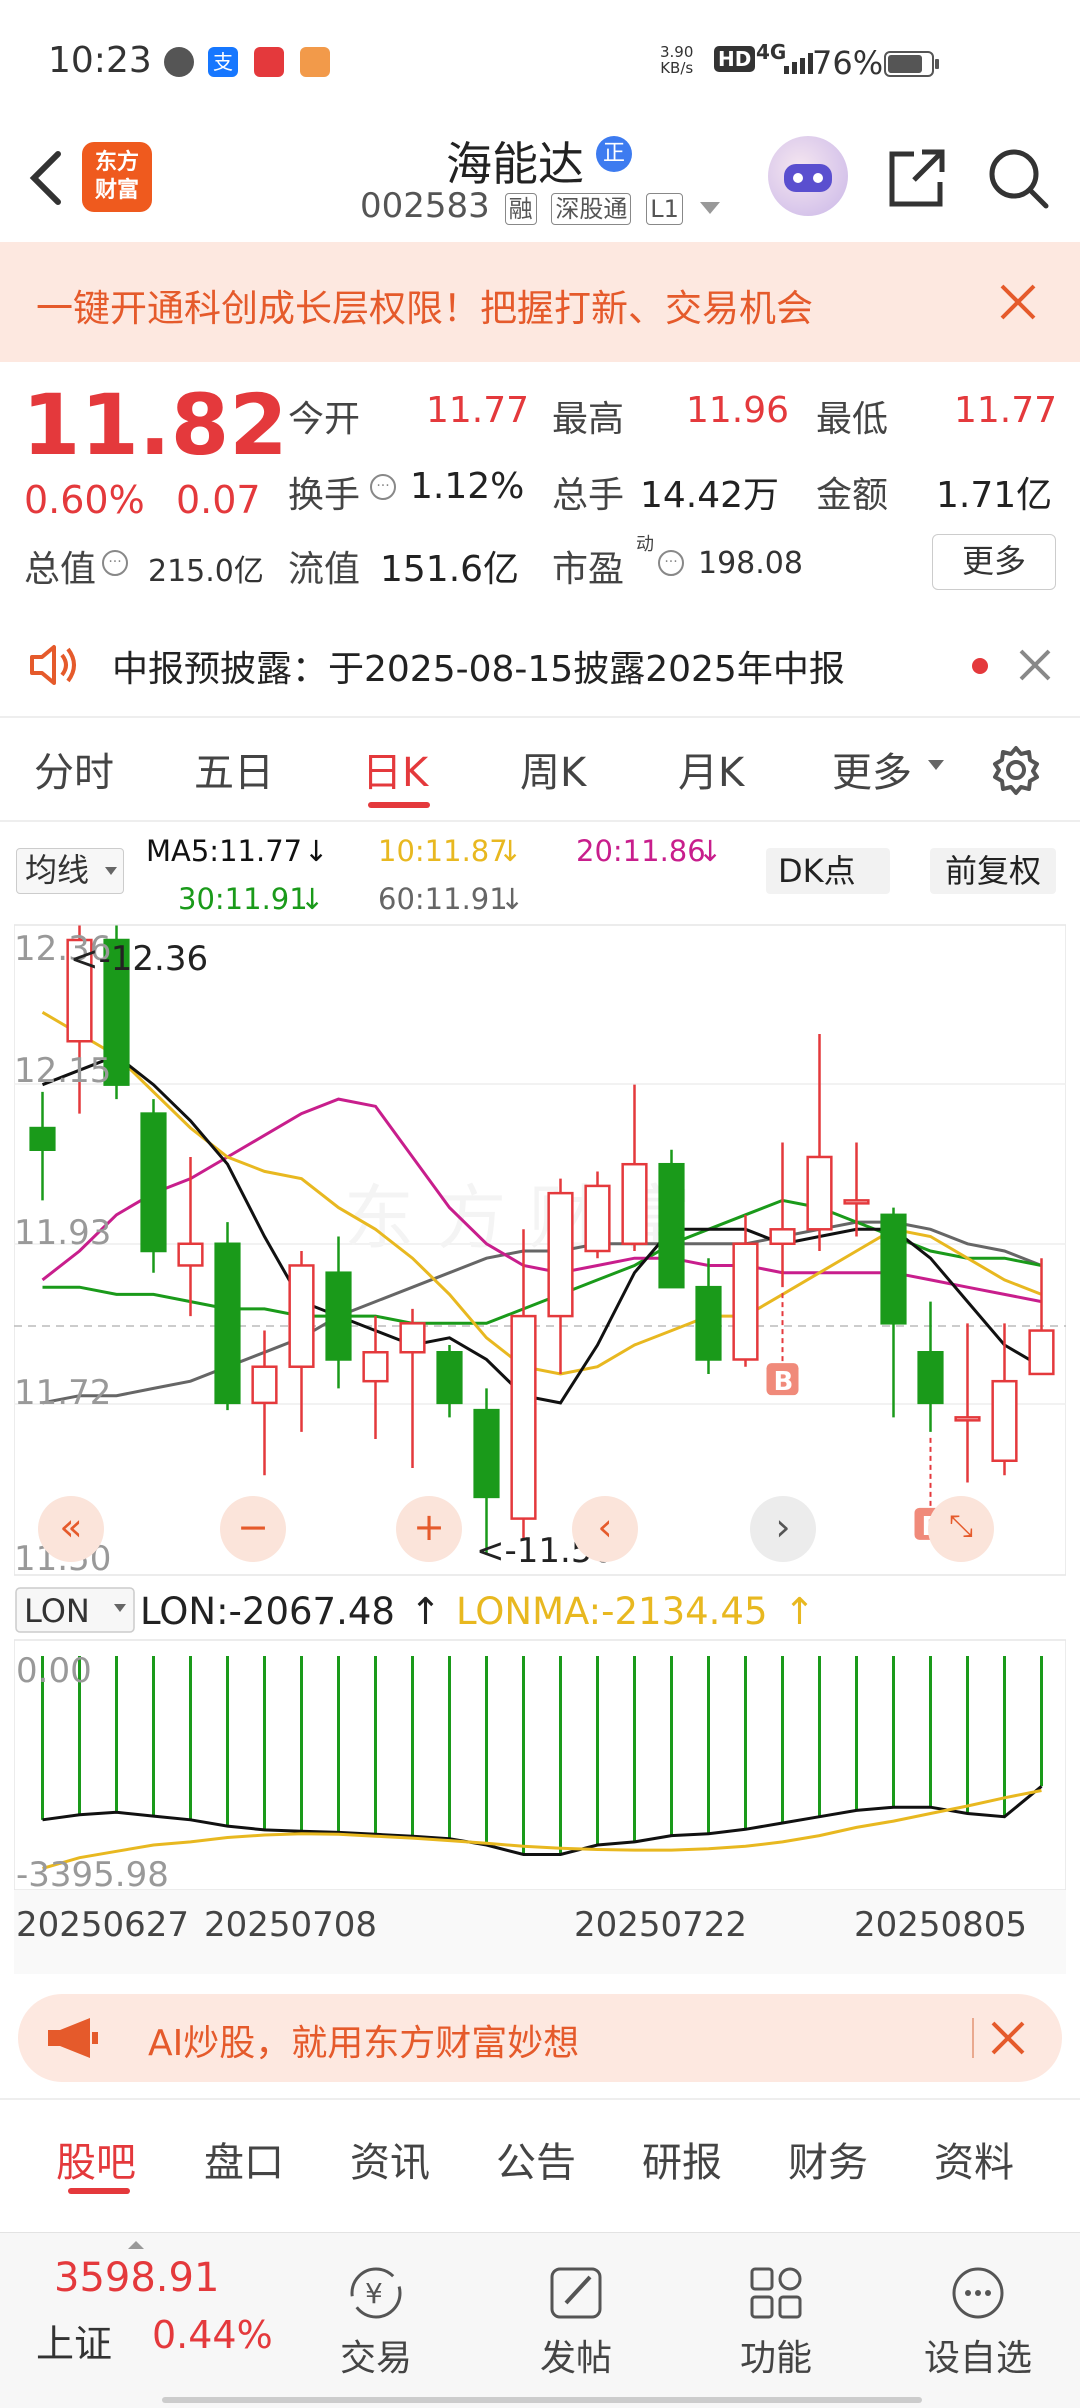  What do you see at coordinates (425, 1611) in the screenshot?
I see `arrow-up-icon: ↑` at bounding box center [425, 1611].